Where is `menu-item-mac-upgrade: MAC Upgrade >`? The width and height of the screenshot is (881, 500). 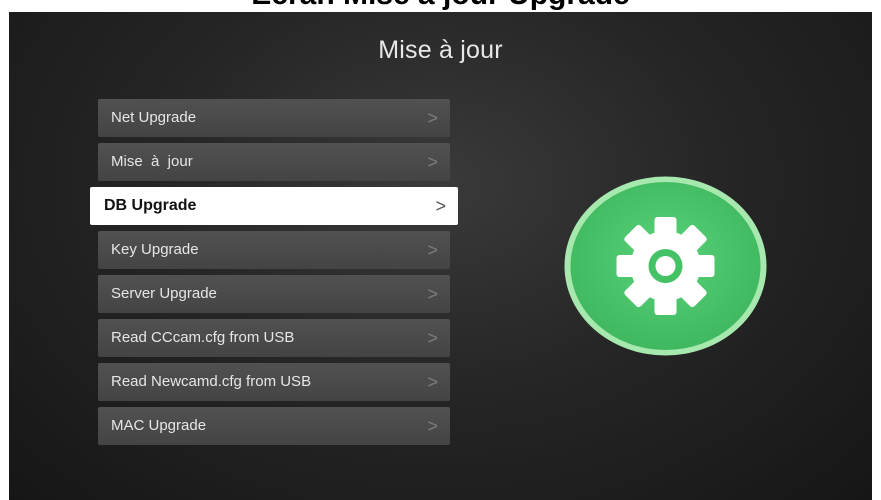
menu-item-mac-upgrade: MAC Upgrade > is located at coordinates (274, 426).